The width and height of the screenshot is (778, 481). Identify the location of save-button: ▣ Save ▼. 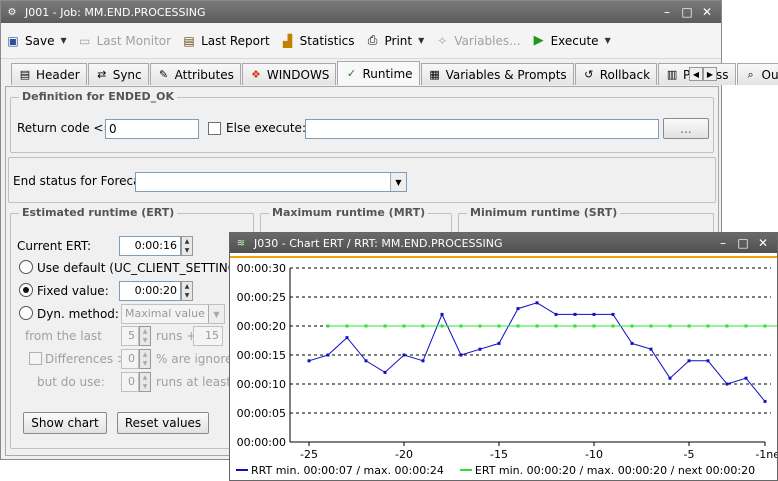
(35, 41).